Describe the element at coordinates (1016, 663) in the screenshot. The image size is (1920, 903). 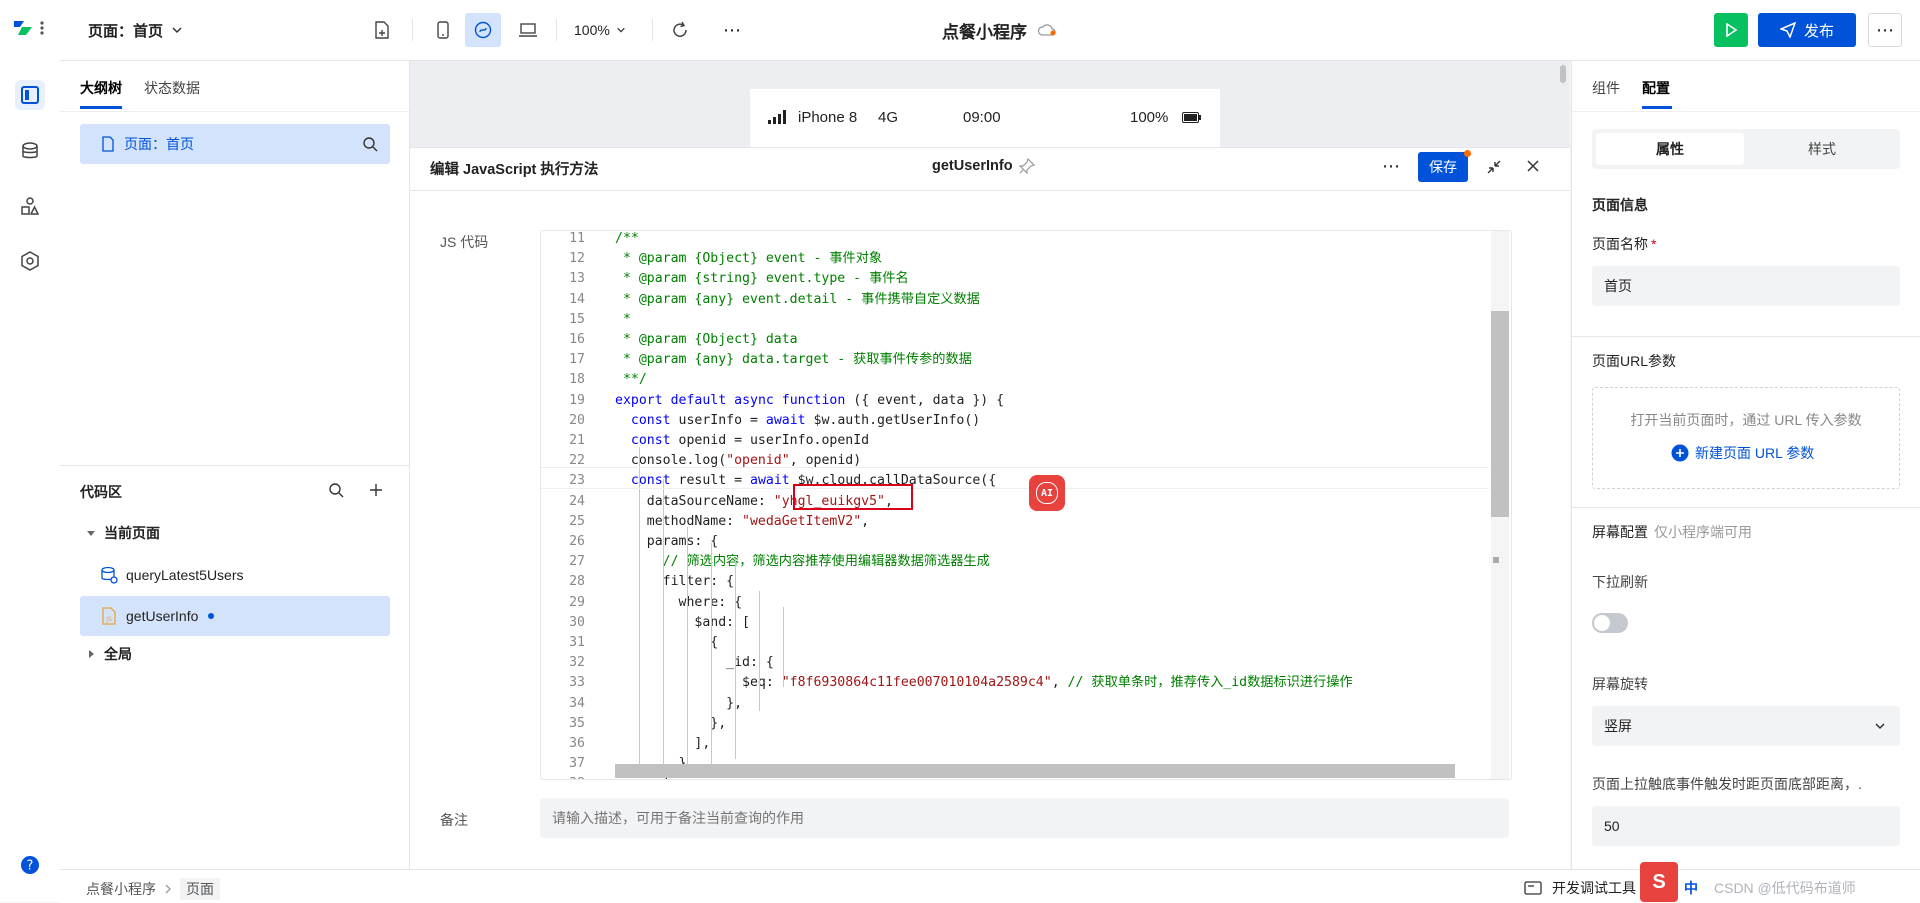
I see `code-line: 32 _id: {` at that location.